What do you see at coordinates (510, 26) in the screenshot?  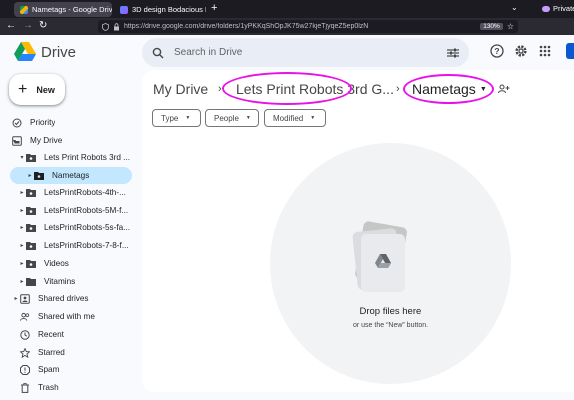 I see `bookmark-star-icon: ☆` at bounding box center [510, 26].